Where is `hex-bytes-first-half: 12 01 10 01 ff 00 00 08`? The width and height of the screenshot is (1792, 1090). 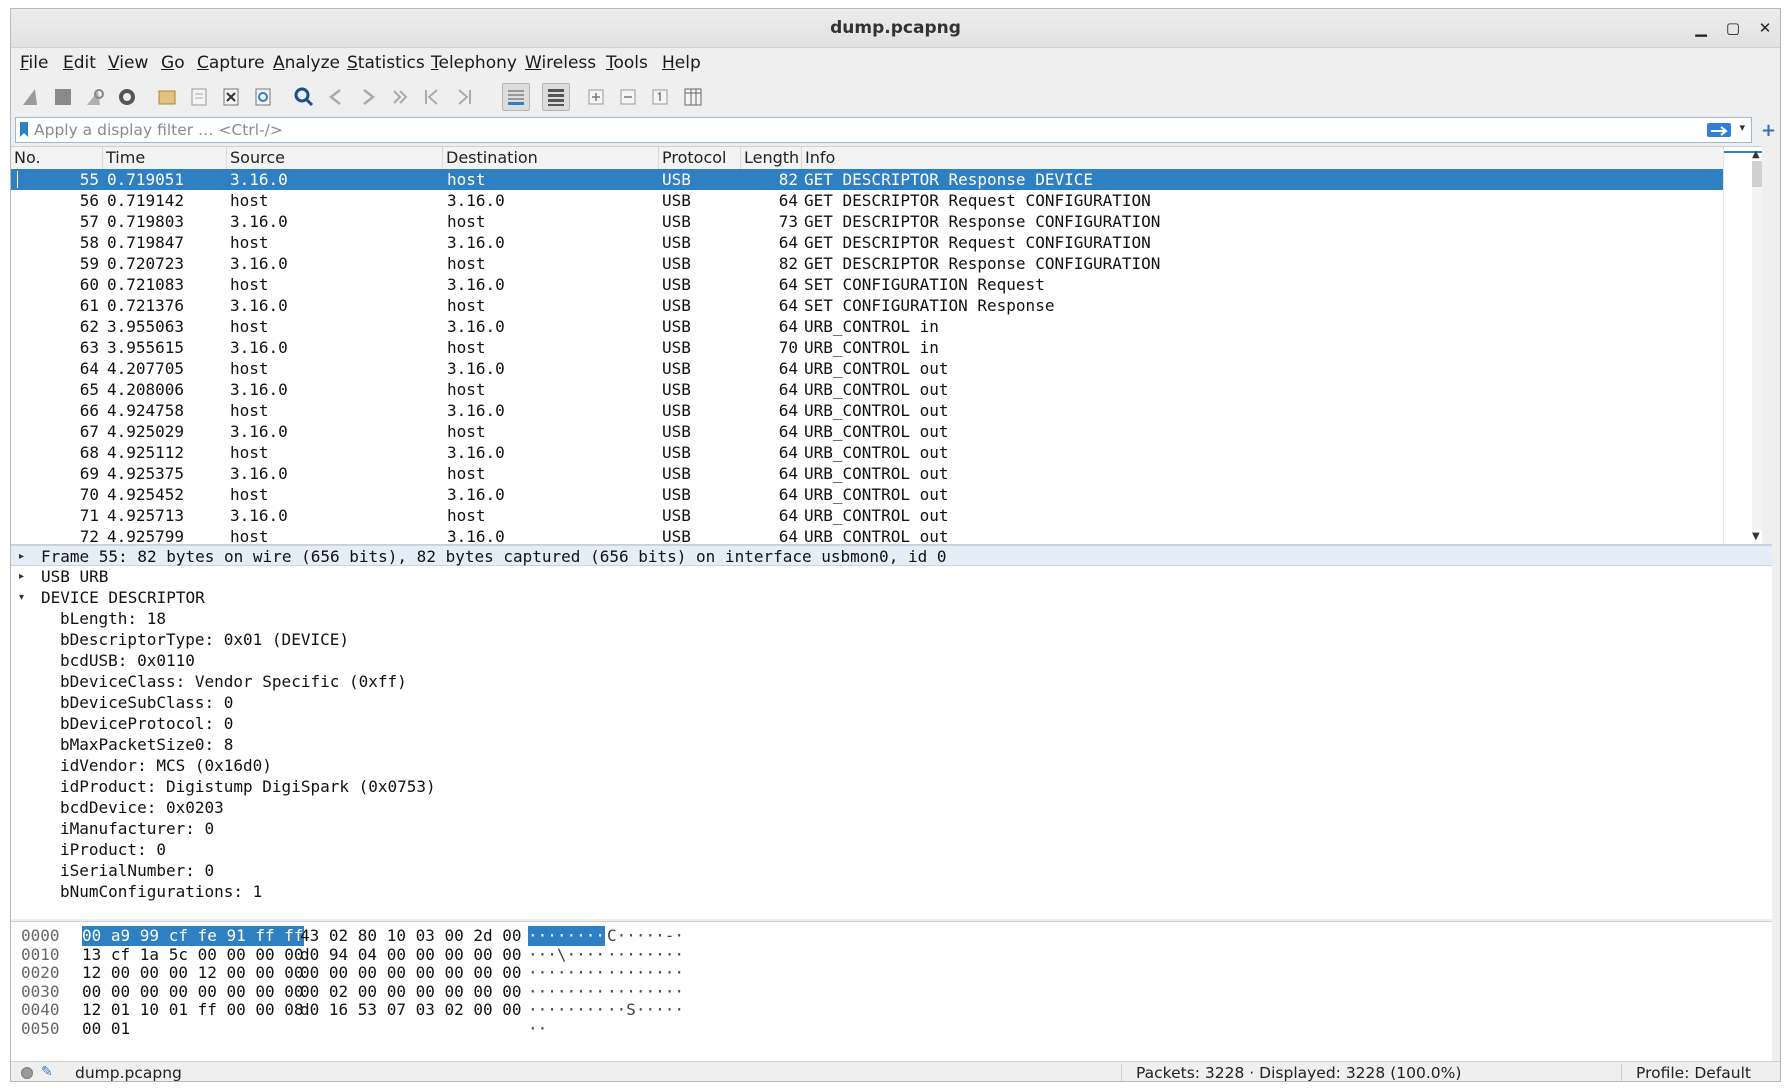
hex-bytes-first-half: 12 01 10 01 ff 00 00 08 is located at coordinates (193, 1010).